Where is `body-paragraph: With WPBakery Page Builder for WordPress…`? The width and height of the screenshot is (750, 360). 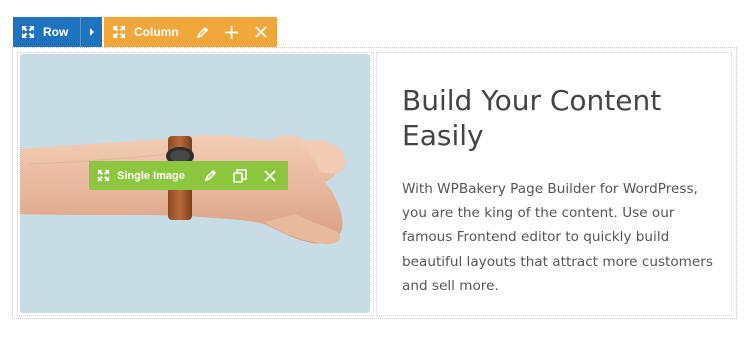
body-paragraph: With WPBakery Page Builder for WordPress… is located at coordinates (557, 237).